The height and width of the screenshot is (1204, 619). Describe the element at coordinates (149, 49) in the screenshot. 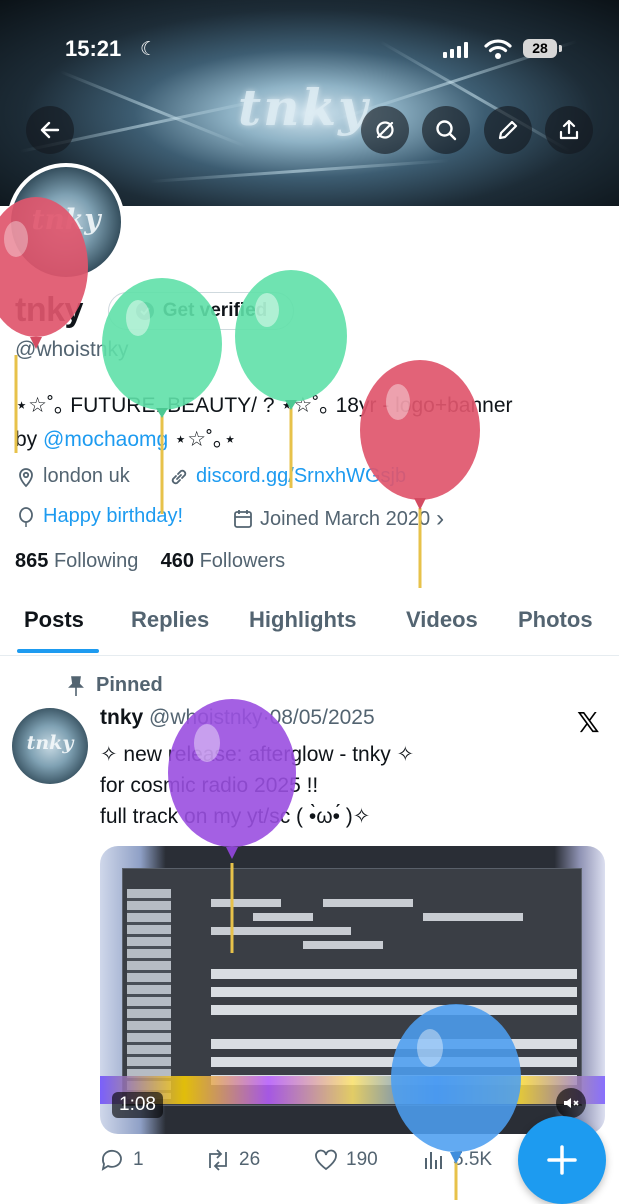

I see `moon-icon: ☾` at that location.